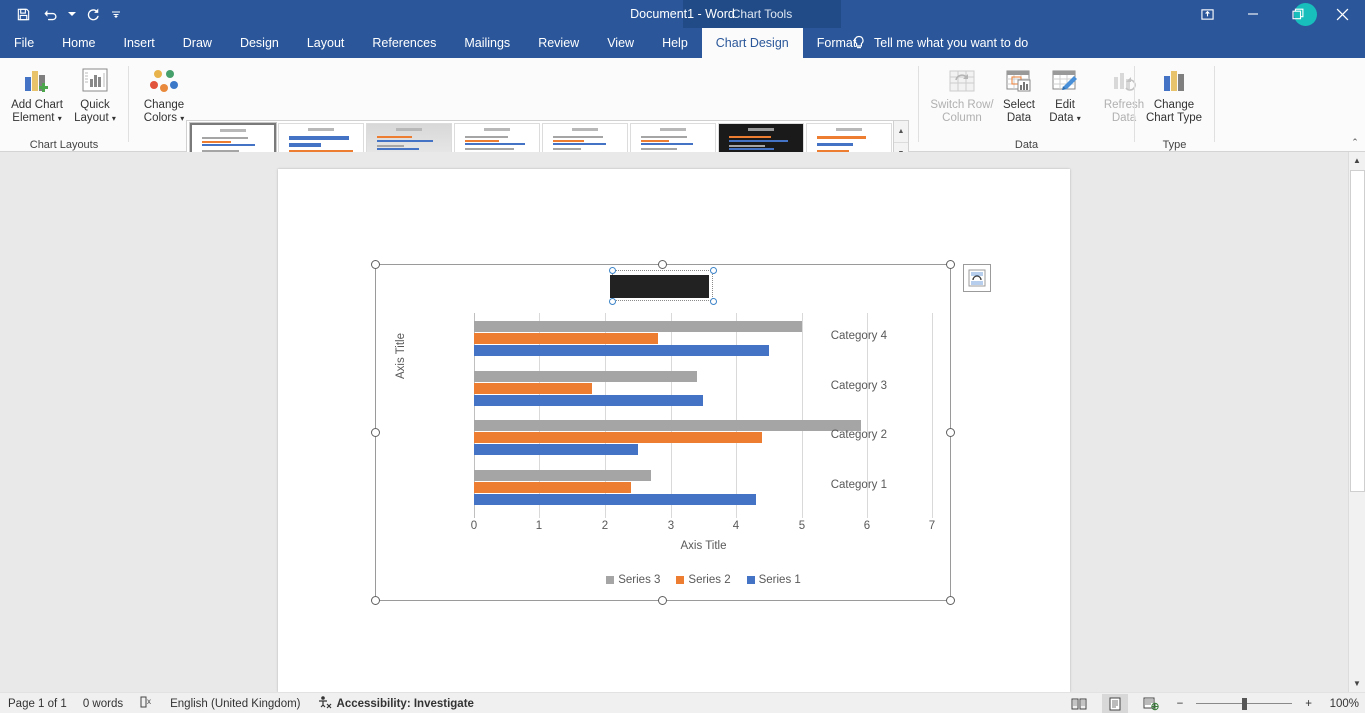 This screenshot has height=713, width=1365. Describe the element at coordinates (1252, 14) in the screenshot. I see `minimize-icon` at that location.